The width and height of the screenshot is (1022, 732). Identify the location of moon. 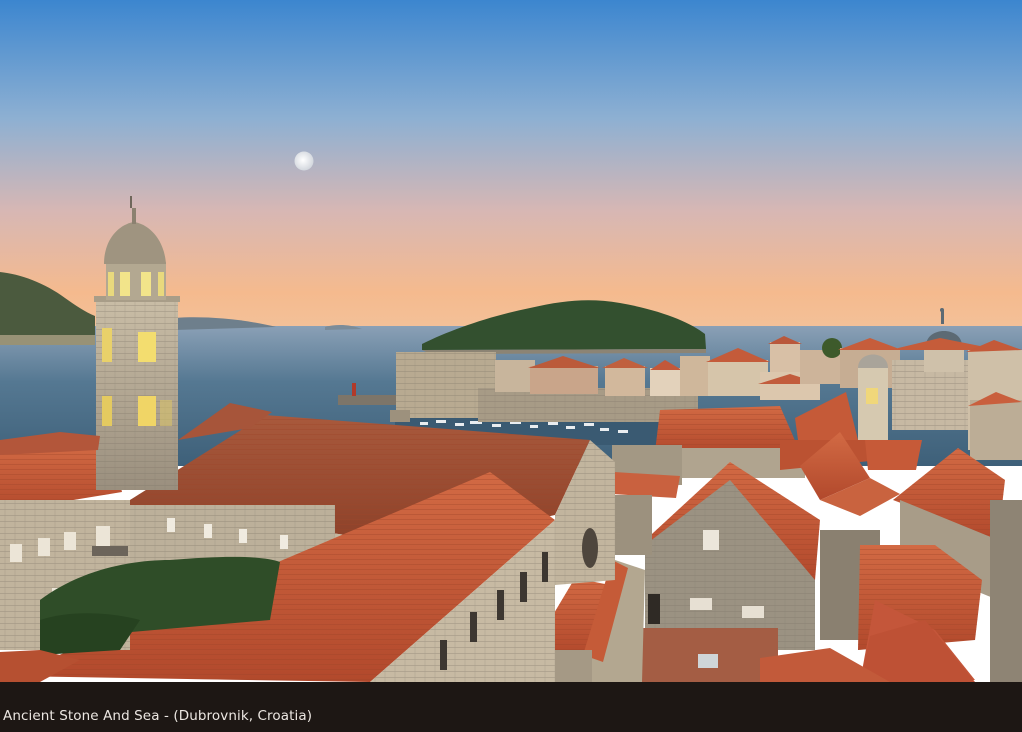
(304, 161).